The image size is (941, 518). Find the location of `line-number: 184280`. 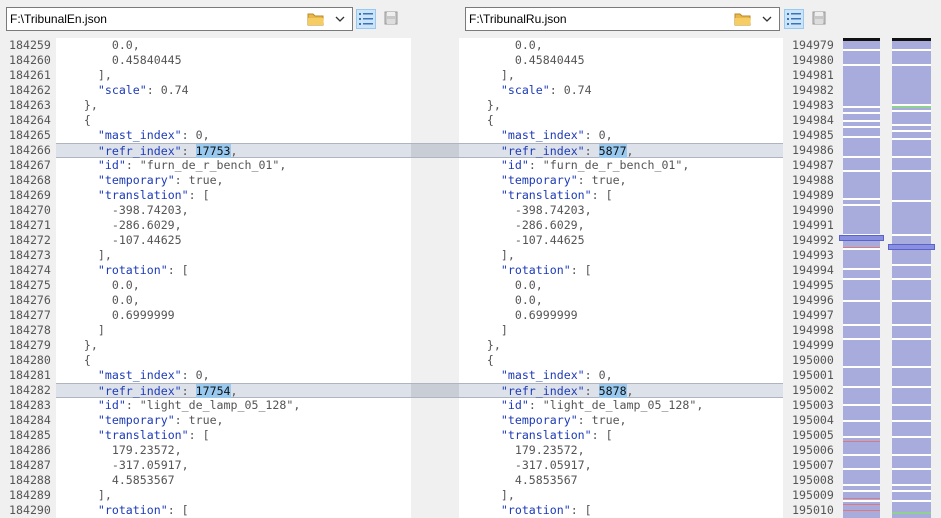

line-number: 184280 is located at coordinates (30, 360).